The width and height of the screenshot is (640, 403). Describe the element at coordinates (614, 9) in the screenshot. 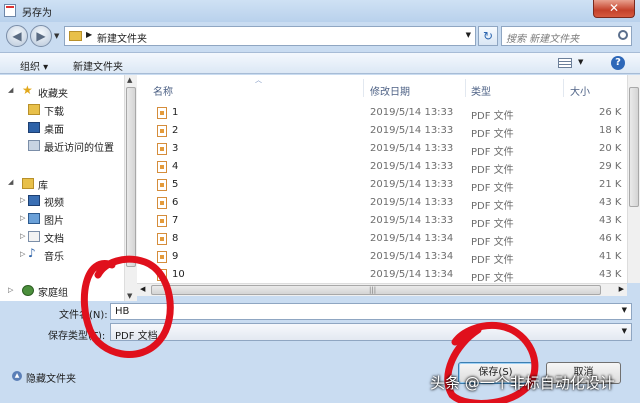

I see `close-button: ✕` at that location.